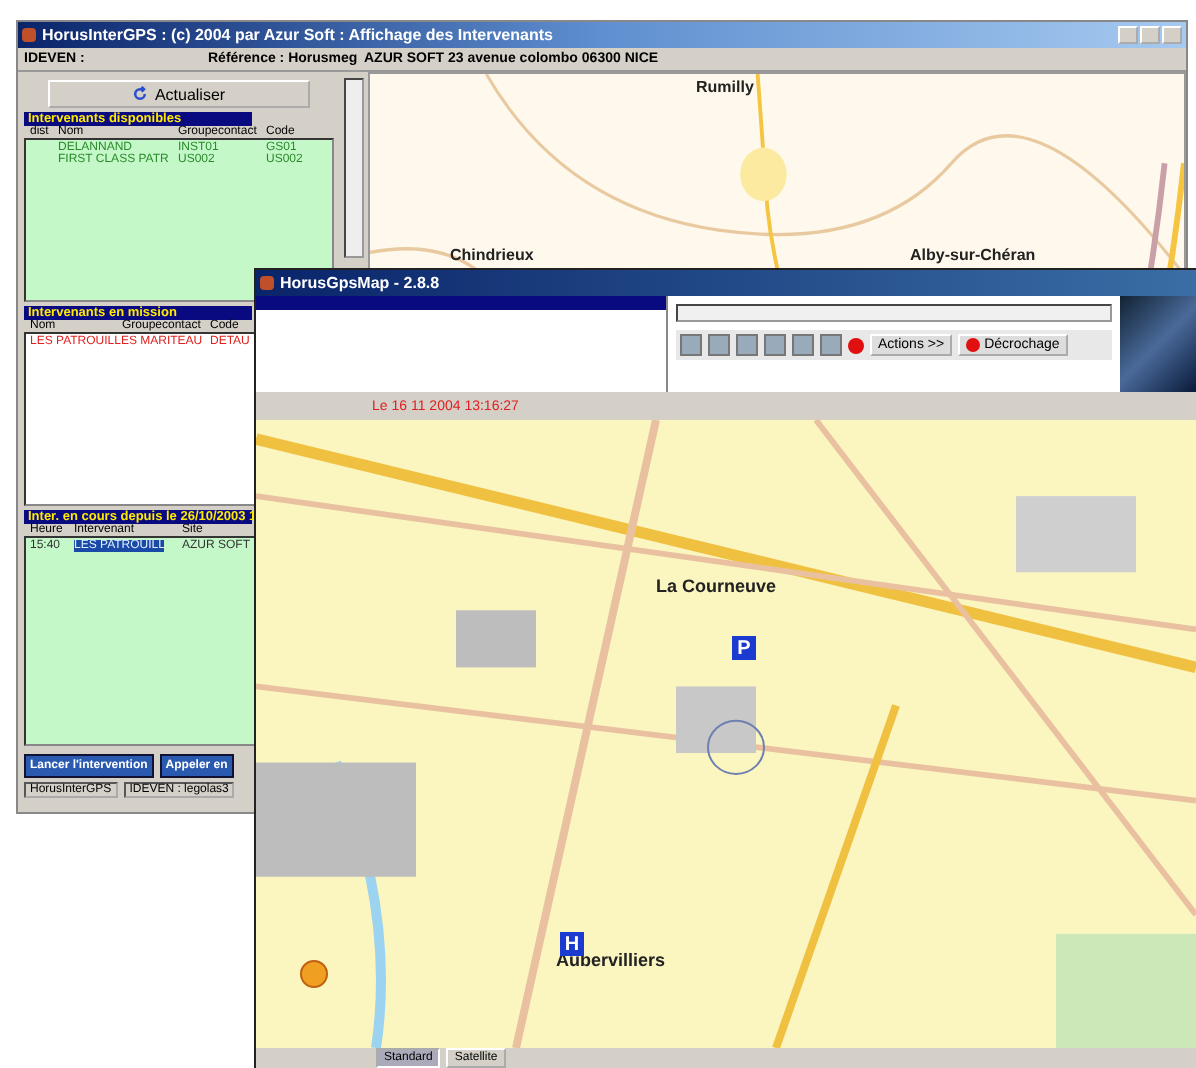  What do you see at coordinates (492, 255) in the screenshot?
I see `place-label: Chindrieux` at bounding box center [492, 255].